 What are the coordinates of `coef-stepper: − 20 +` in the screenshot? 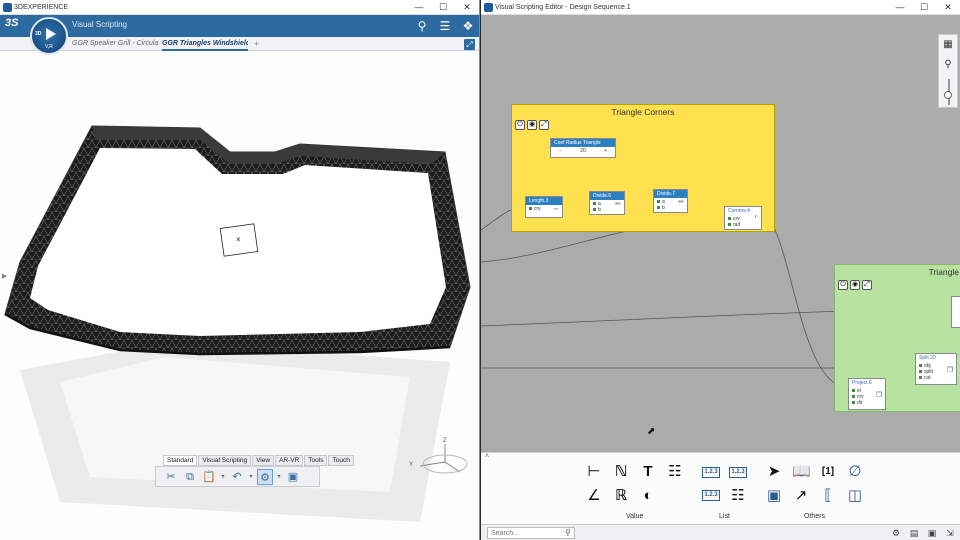 It's located at (583, 151).